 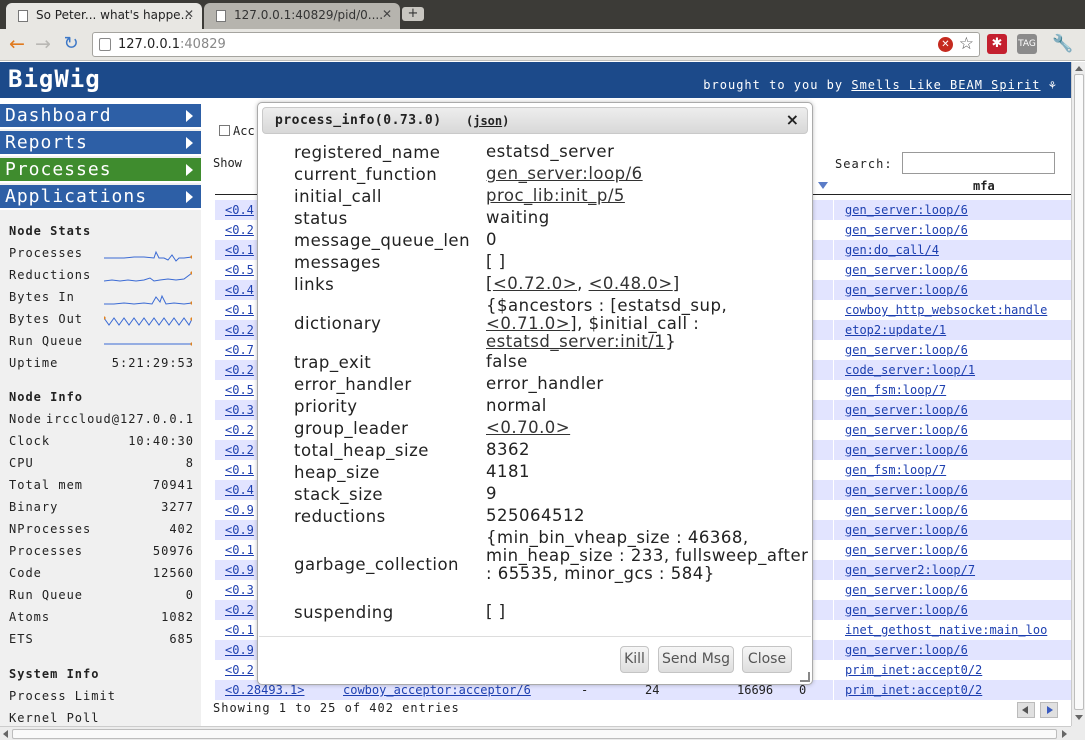 I want to click on scroll-left-icon, so click(x=5, y=734).